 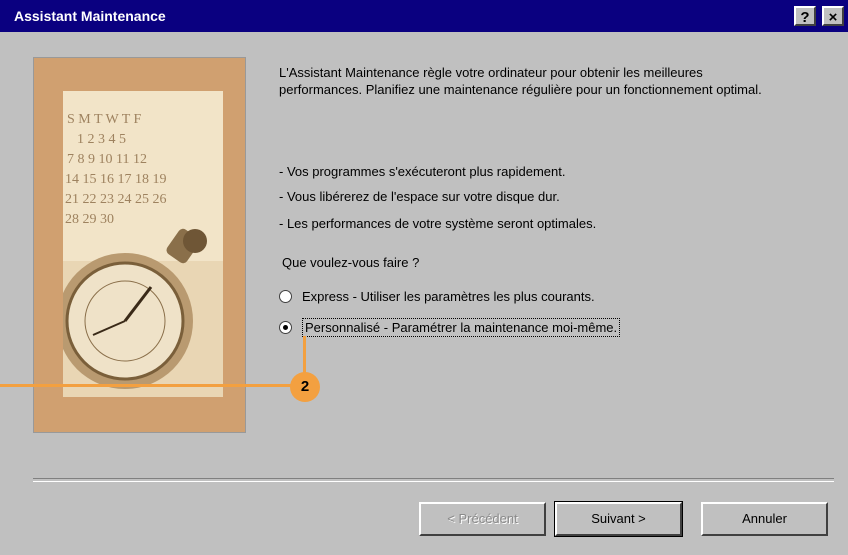 I want to click on cancel-button: Annuler, so click(x=764, y=519).